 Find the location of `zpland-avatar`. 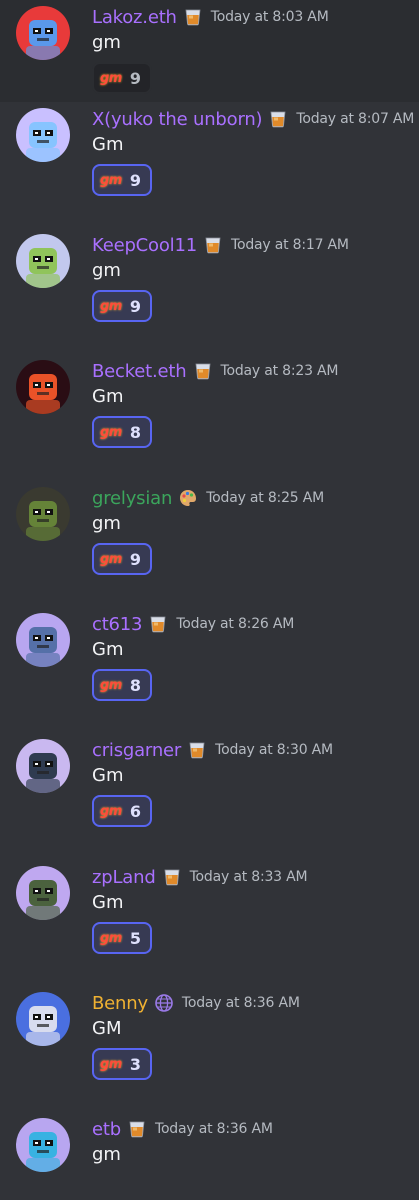

zpland-avatar is located at coordinates (43, 893).